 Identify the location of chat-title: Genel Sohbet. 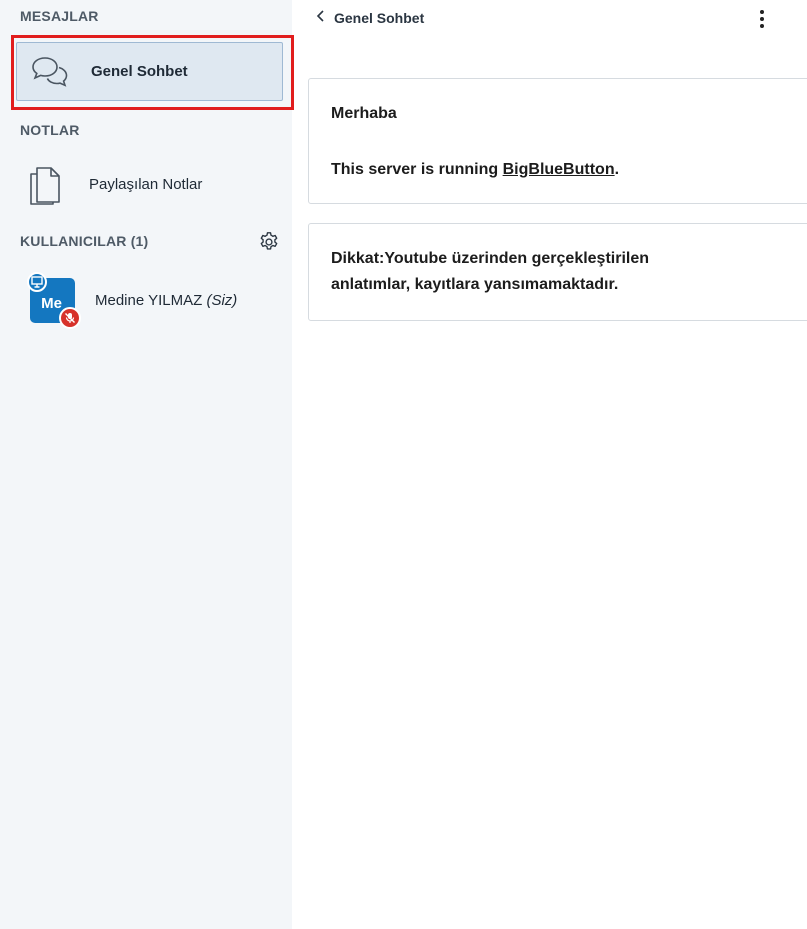
(379, 18).